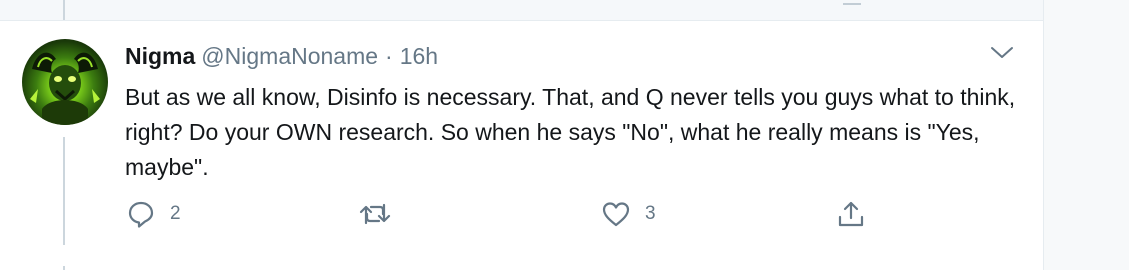  I want to click on share-button, so click(851, 214).